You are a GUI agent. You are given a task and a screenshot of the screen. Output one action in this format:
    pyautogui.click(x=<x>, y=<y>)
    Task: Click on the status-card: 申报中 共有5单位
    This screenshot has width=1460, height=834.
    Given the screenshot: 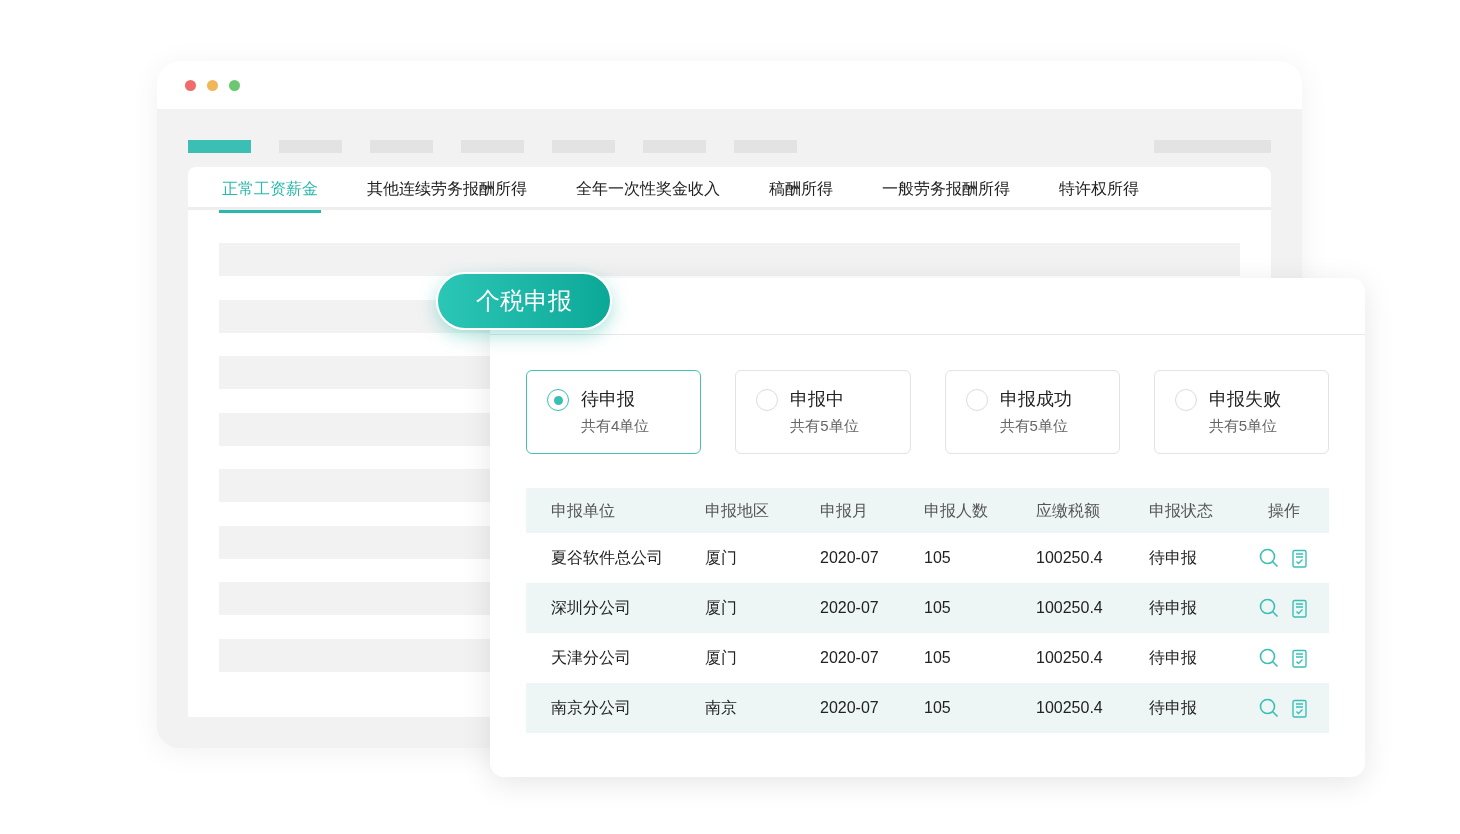 What is the action you would take?
    pyautogui.click(x=823, y=412)
    